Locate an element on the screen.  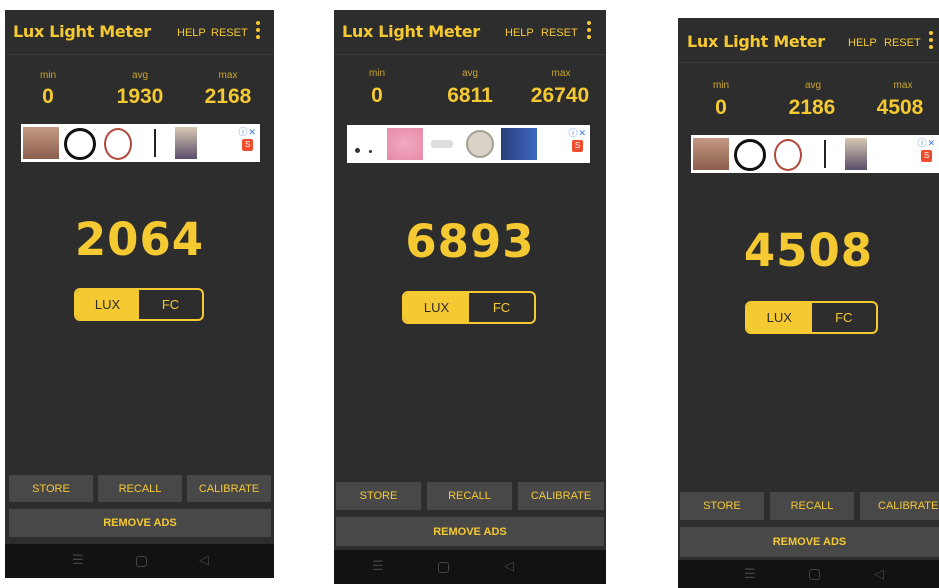
avg-value: 6811 is located at coordinates (470, 95).